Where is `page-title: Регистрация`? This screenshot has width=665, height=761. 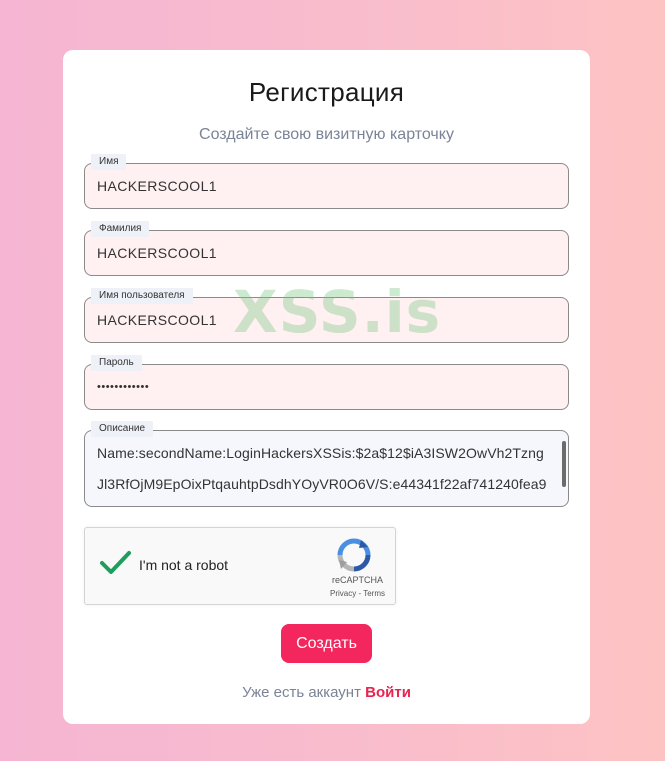
page-title: Регистрация is located at coordinates (326, 92).